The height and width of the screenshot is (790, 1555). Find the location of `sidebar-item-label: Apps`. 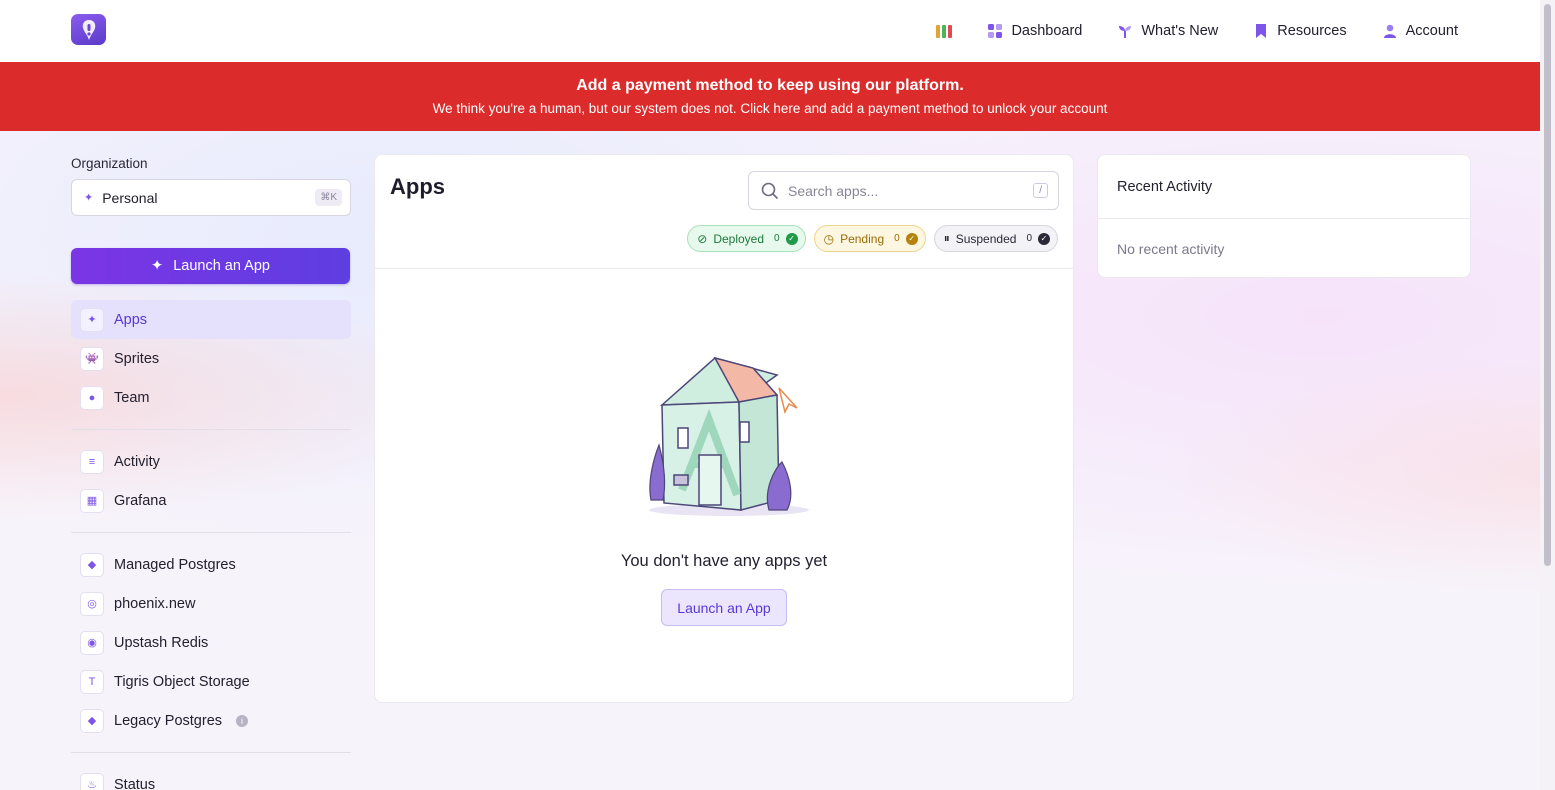

sidebar-item-label: Apps is located at coordinates (131, 319).